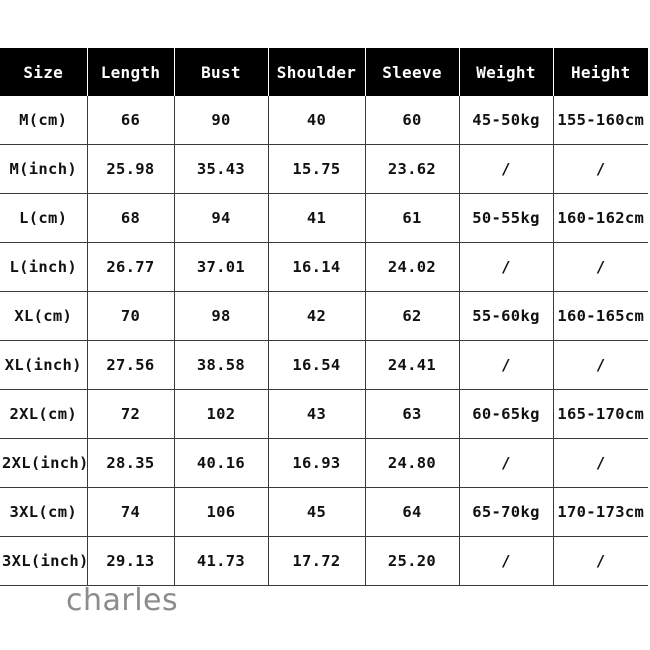  I want to click on table-row: L(cm) 68 94 41 61 50-55kg 160-162cm, so click(324, 218).